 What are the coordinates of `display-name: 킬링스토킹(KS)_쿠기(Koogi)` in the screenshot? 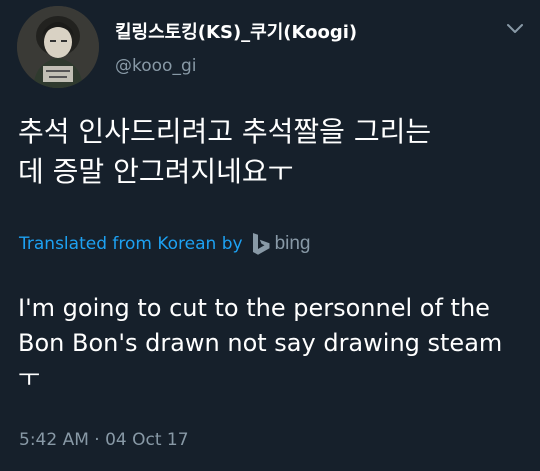 It's located at (236, 31).